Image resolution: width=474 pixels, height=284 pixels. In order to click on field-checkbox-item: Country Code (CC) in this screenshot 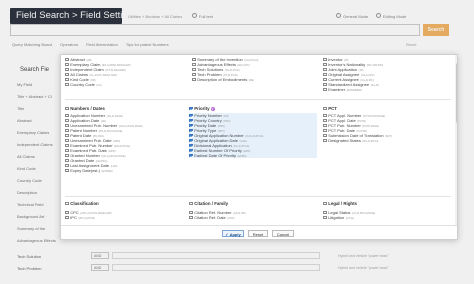, I will do `click(129, 84)`.